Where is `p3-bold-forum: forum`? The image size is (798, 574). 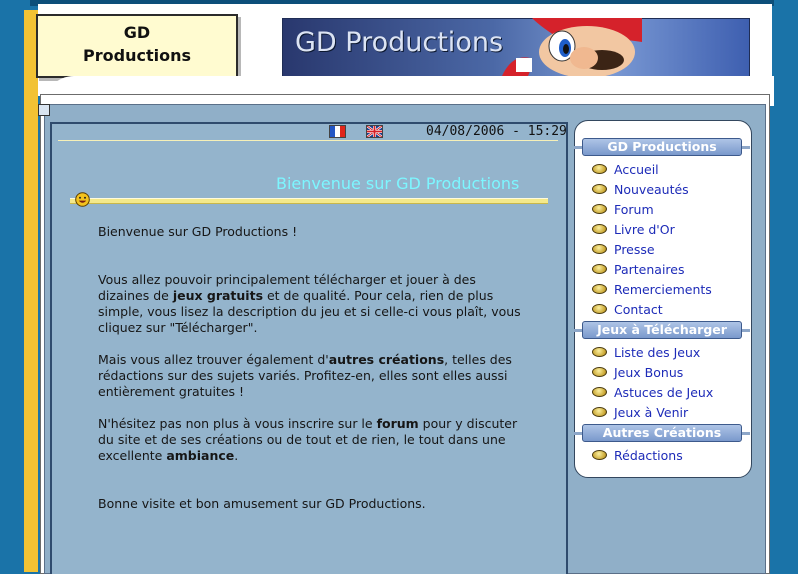
p3-bold-forum: forum is located at coordinates (397, 423).